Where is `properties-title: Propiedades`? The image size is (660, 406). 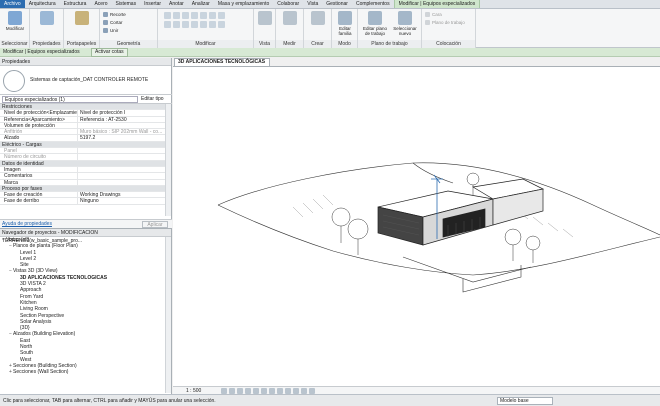 properties-title: Propiedades is located at coordinates (85, 62).